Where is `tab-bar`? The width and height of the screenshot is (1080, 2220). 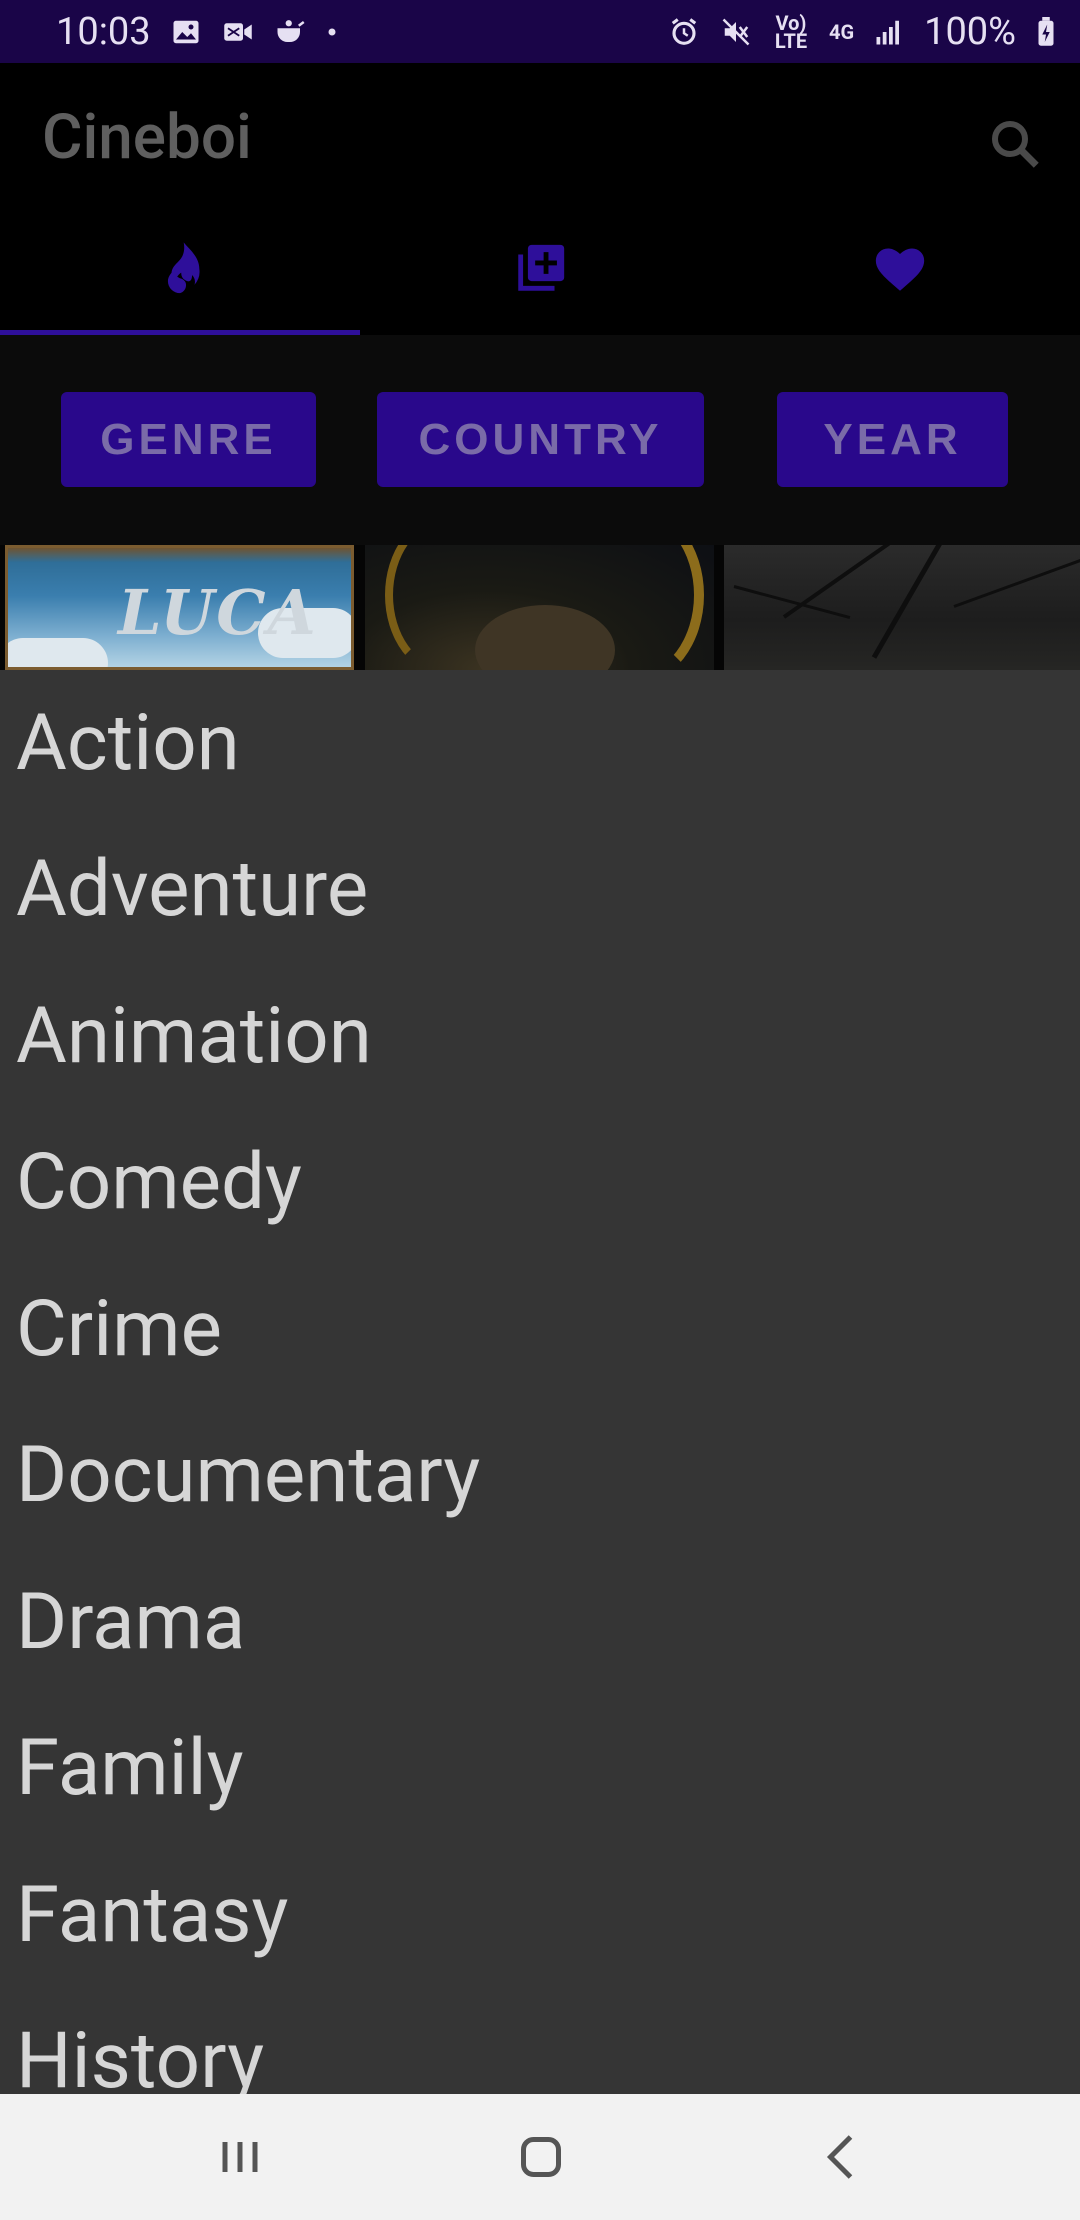 tab-bar is located at coordinates (540, 279).